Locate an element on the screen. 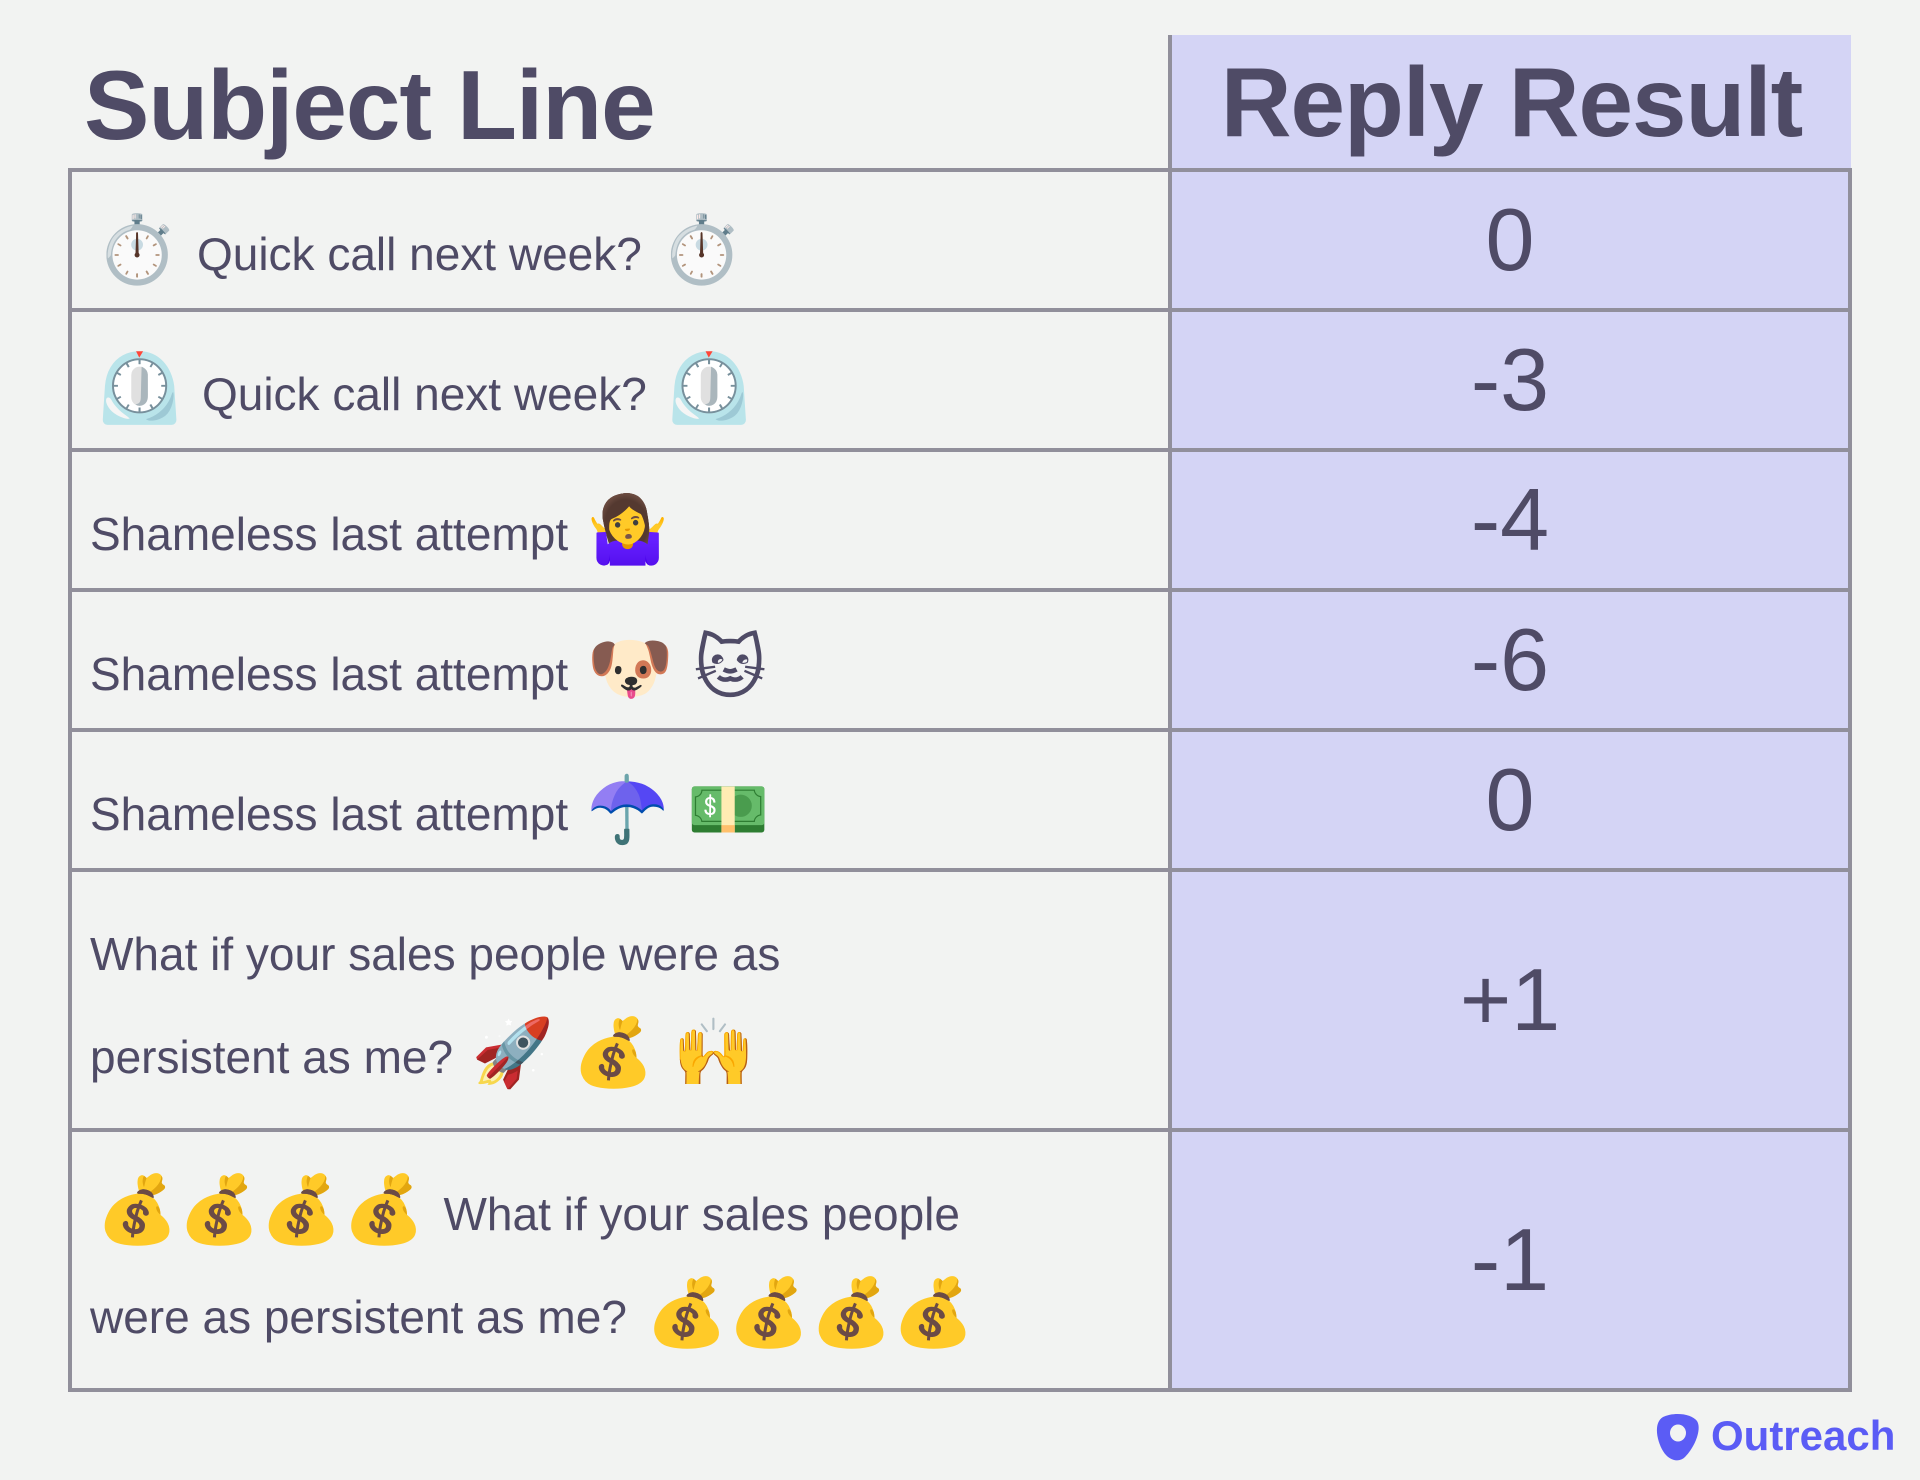 The width and height of the screenshot is (1920, 1480). subject-text-wrap: ⏲️ Quick call next week? ⏲️ is located at coordinates (424, 391).